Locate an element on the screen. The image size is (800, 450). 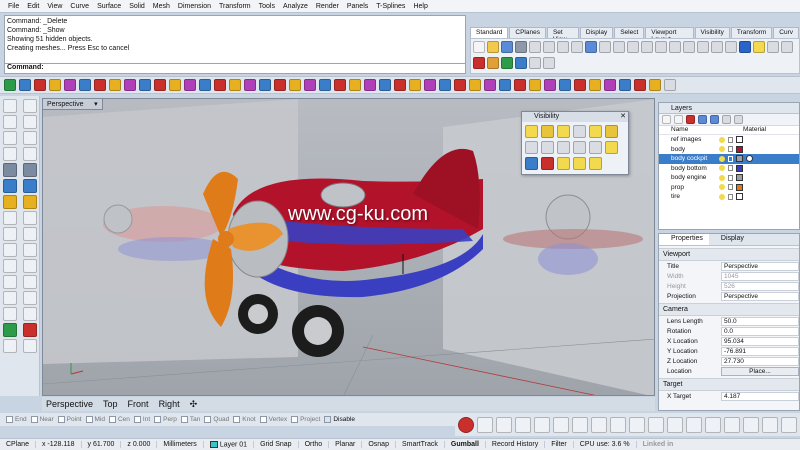
show-icon is located at coordinates (531, 131).